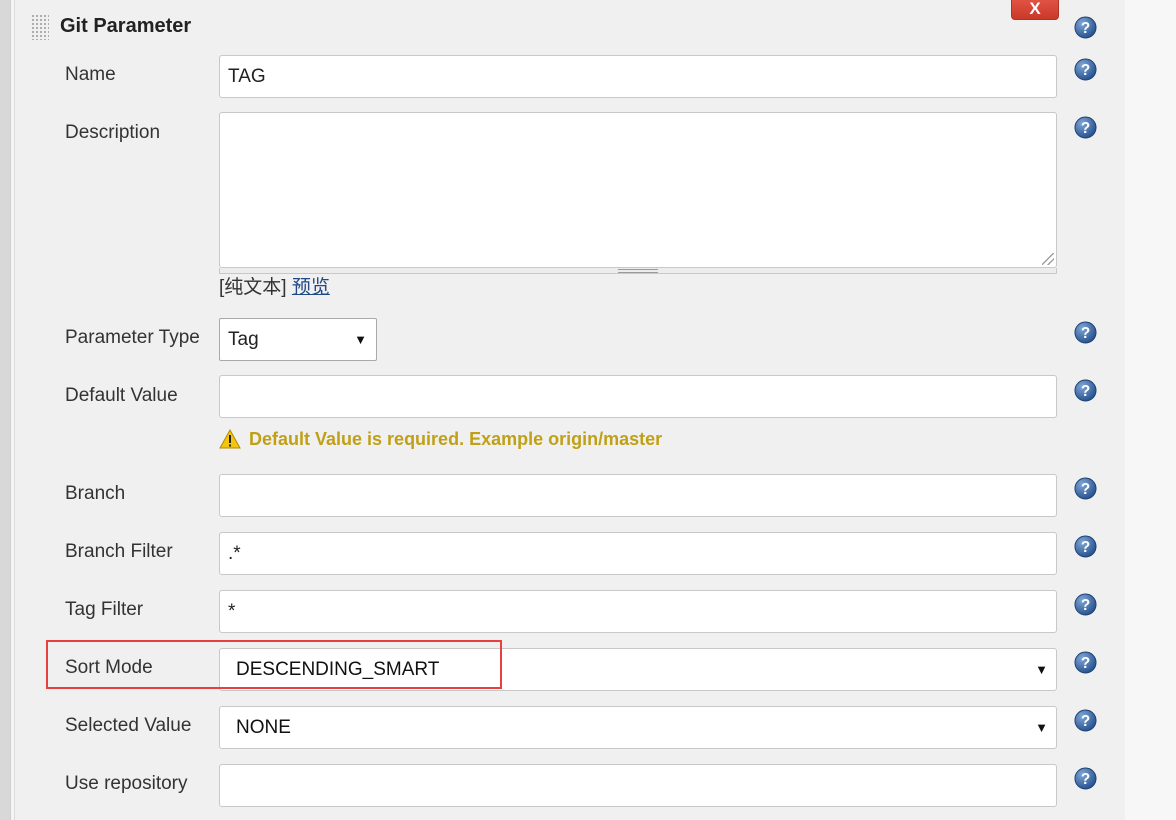  I want to click on description-textarea, so click(638, 190).